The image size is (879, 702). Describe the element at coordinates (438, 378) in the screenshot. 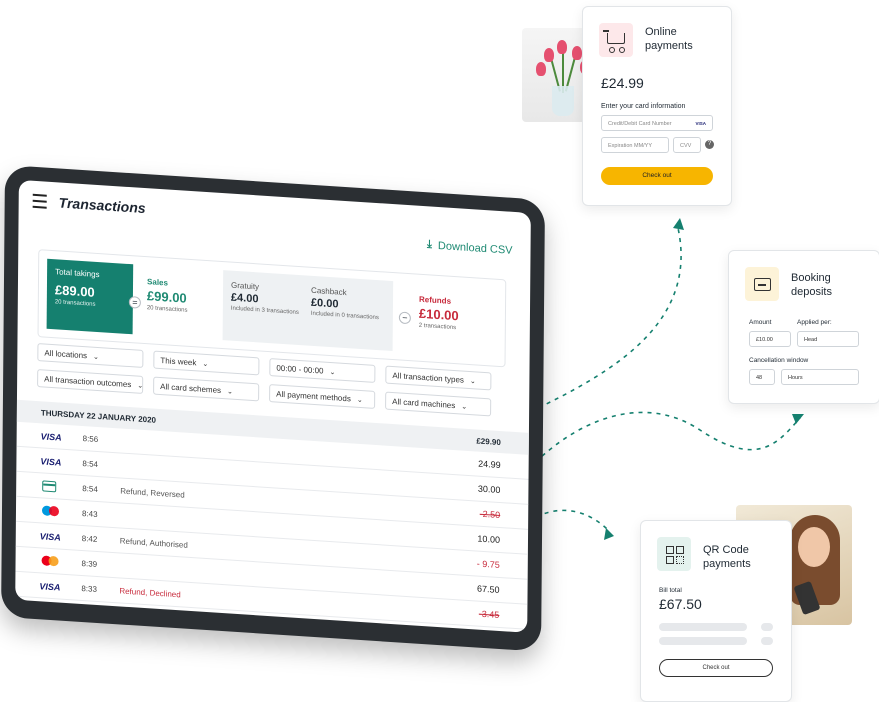

I see `filter-transaction-types: All transaction types ⌄` at that location.